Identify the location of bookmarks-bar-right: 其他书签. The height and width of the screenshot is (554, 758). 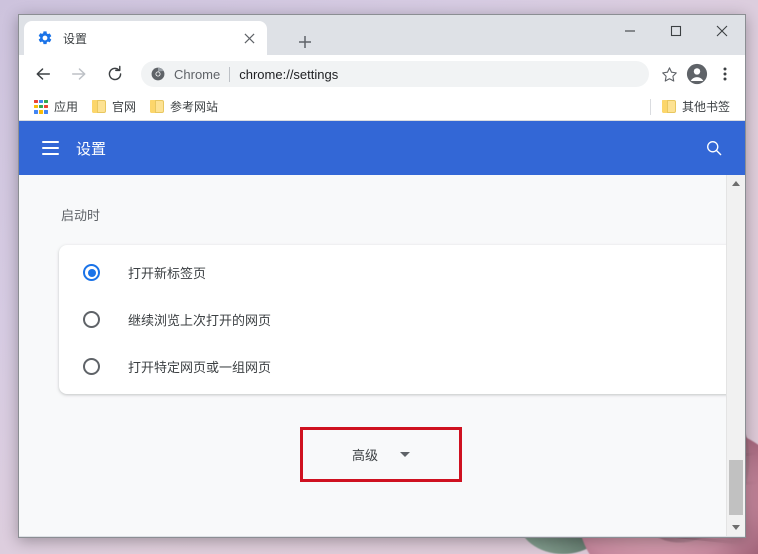
(693, 107).